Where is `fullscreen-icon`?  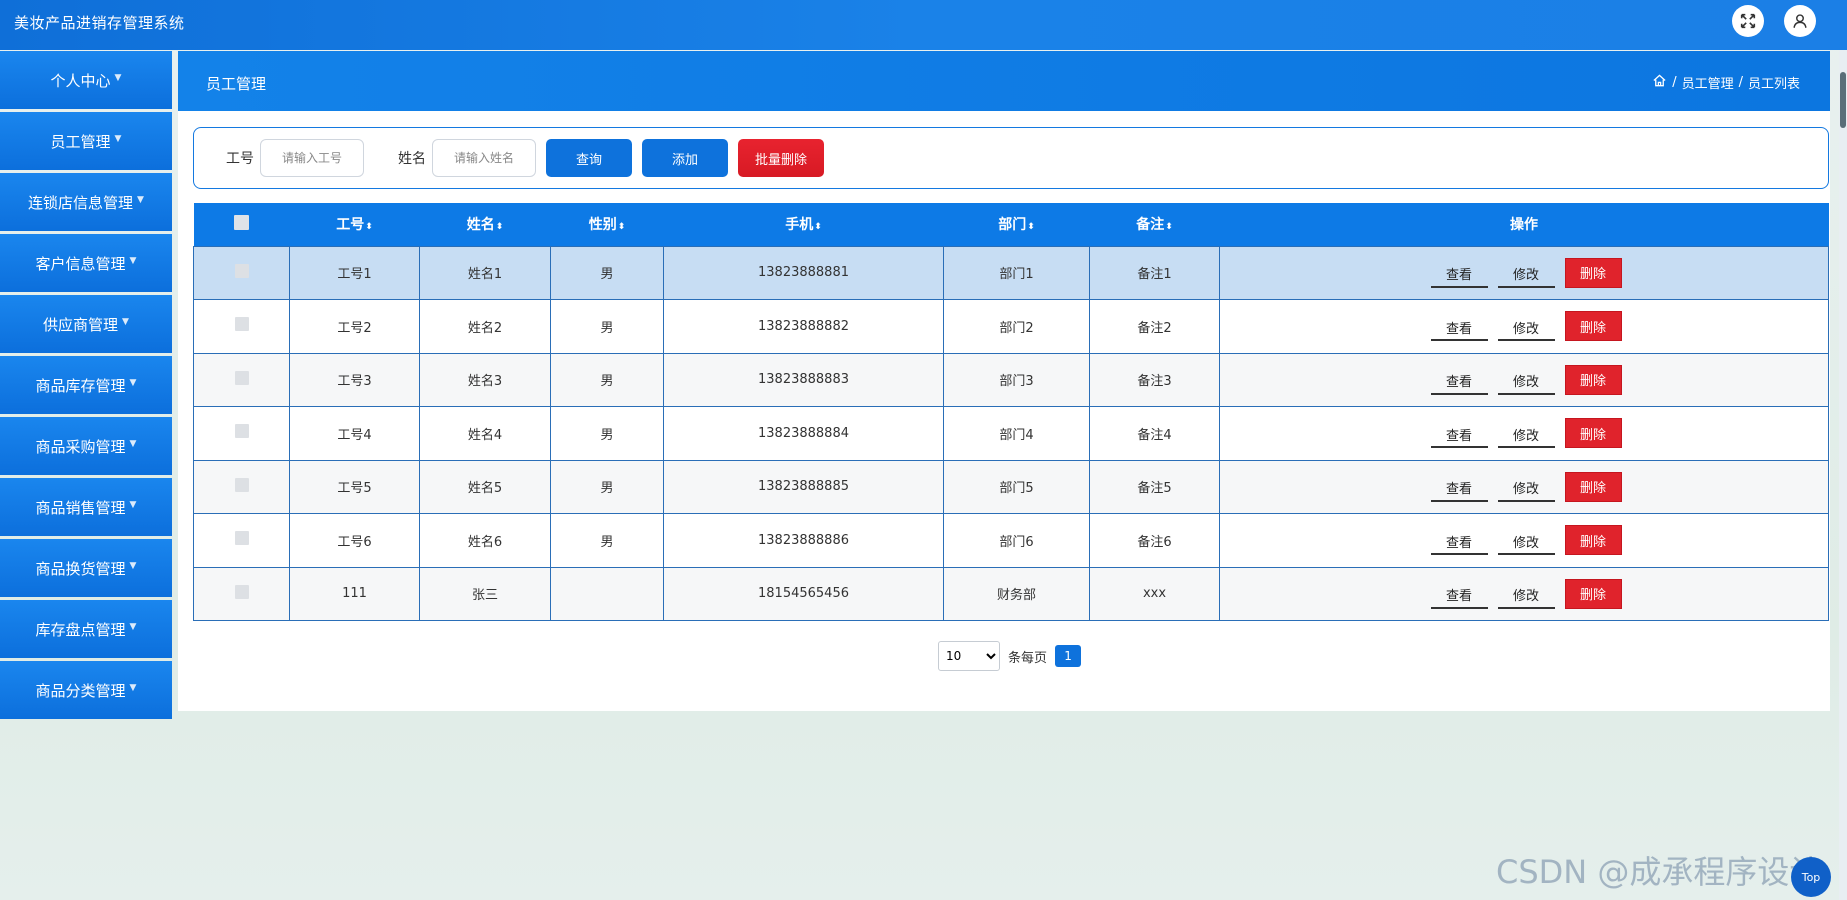
fullscreen-icon is located at coordinates (1748, 21).